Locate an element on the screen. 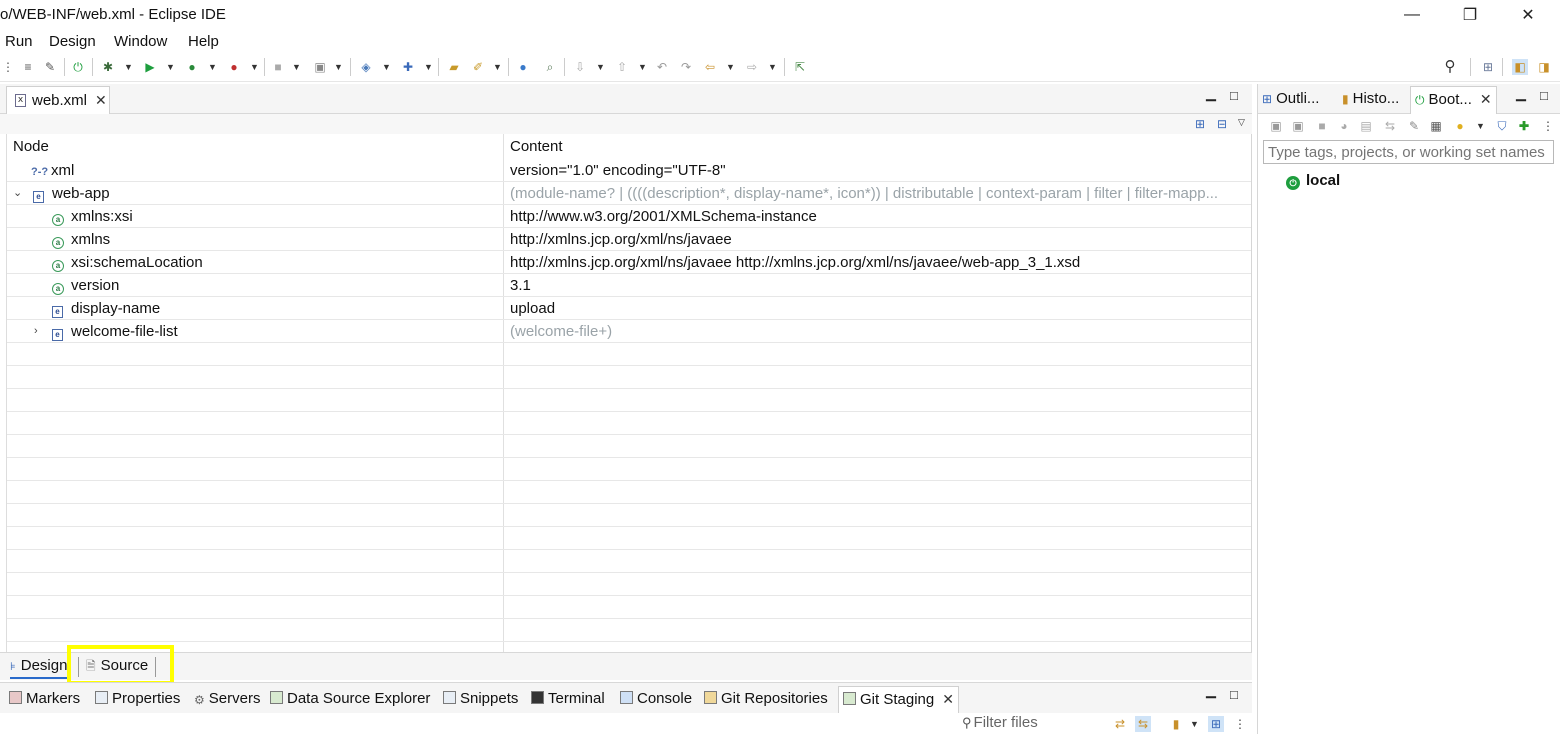 This screenshot has width=1560, height=735. tree-item-local: ⏻ local is located at coordinates (1313, 181).